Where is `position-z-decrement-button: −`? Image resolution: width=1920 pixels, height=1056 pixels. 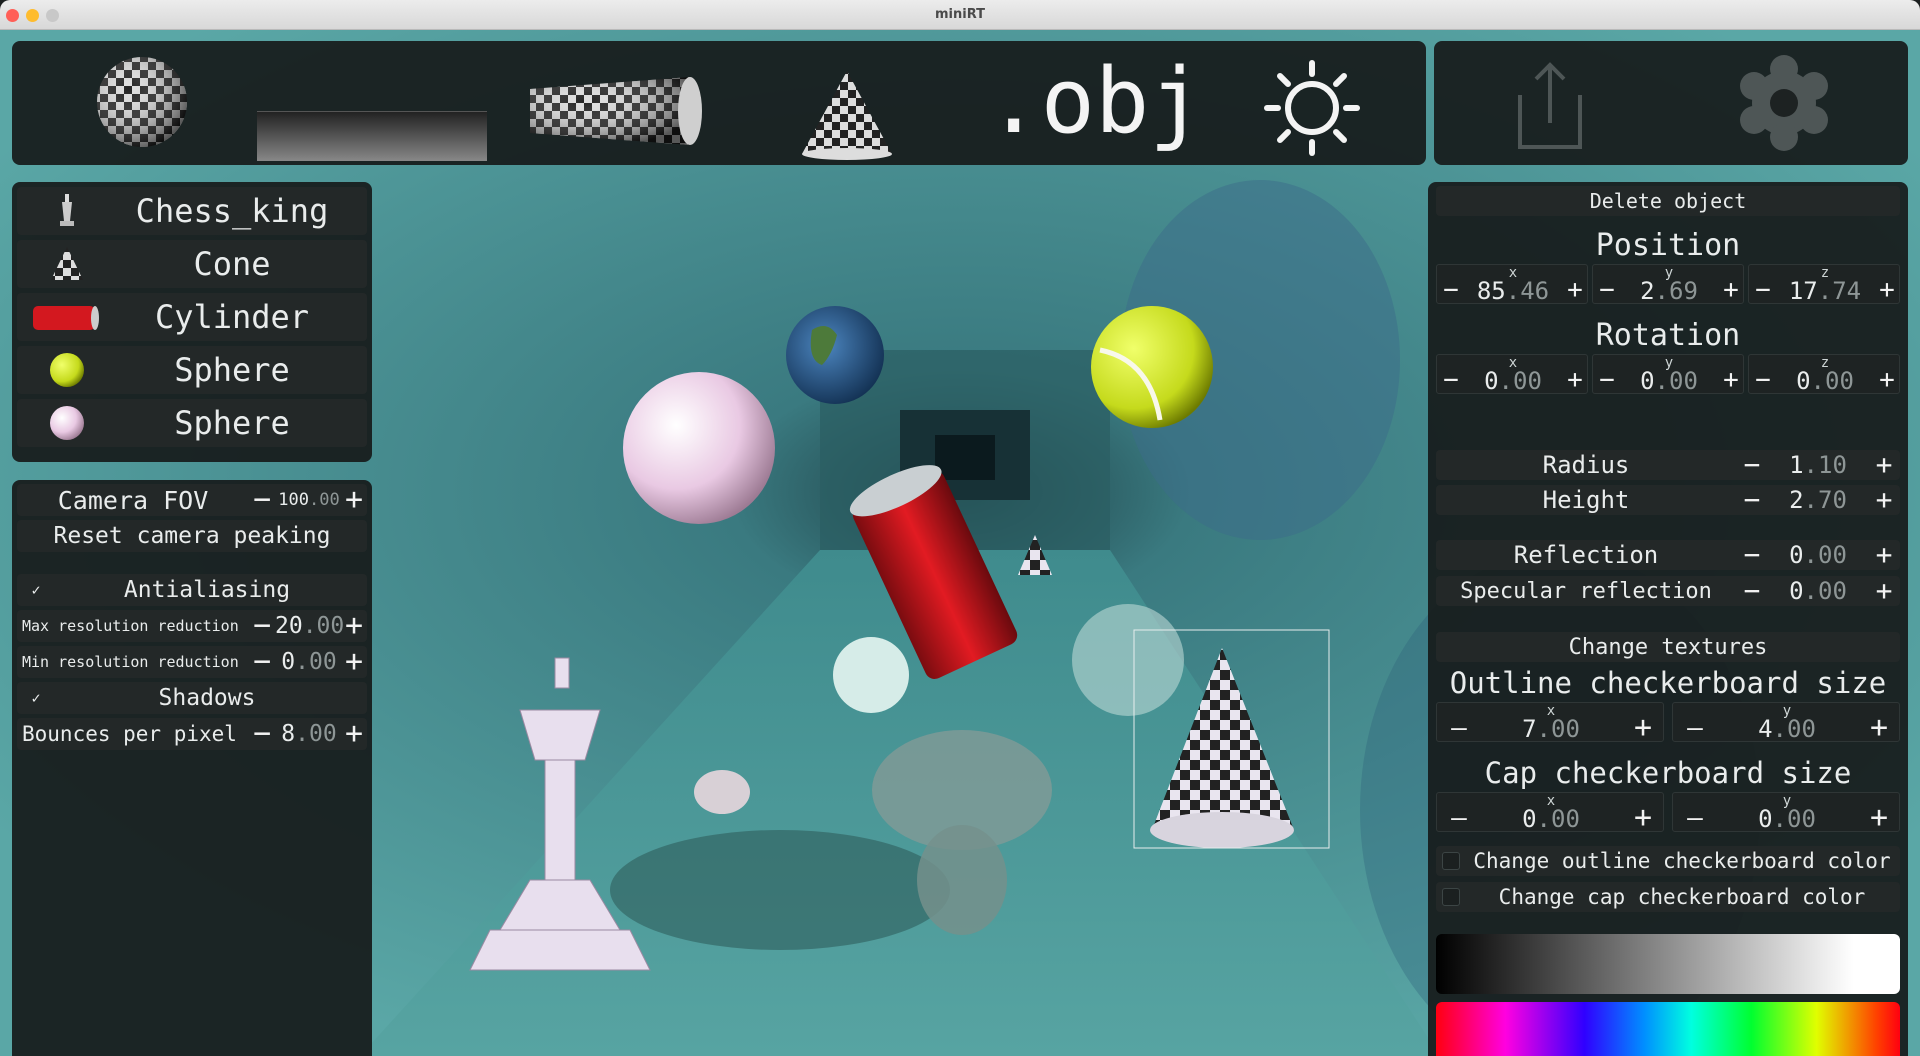
position-z-decrement-button: − is located at coordinates (1763, 290).